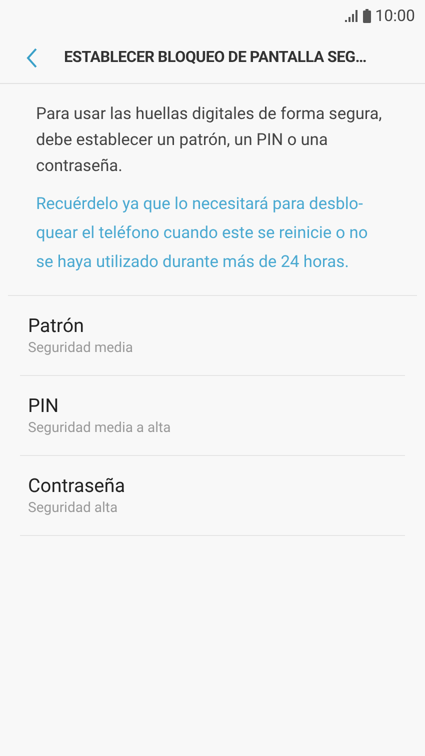  Describe the element at coordinates (202, 234) in the screenshot. I see `notice-text: Recuérdelo ya que lo necesitará para desblo-quear el teléfono cuando este se reinicie o no se haya utilizado durante más de 24 horas.` at that location.